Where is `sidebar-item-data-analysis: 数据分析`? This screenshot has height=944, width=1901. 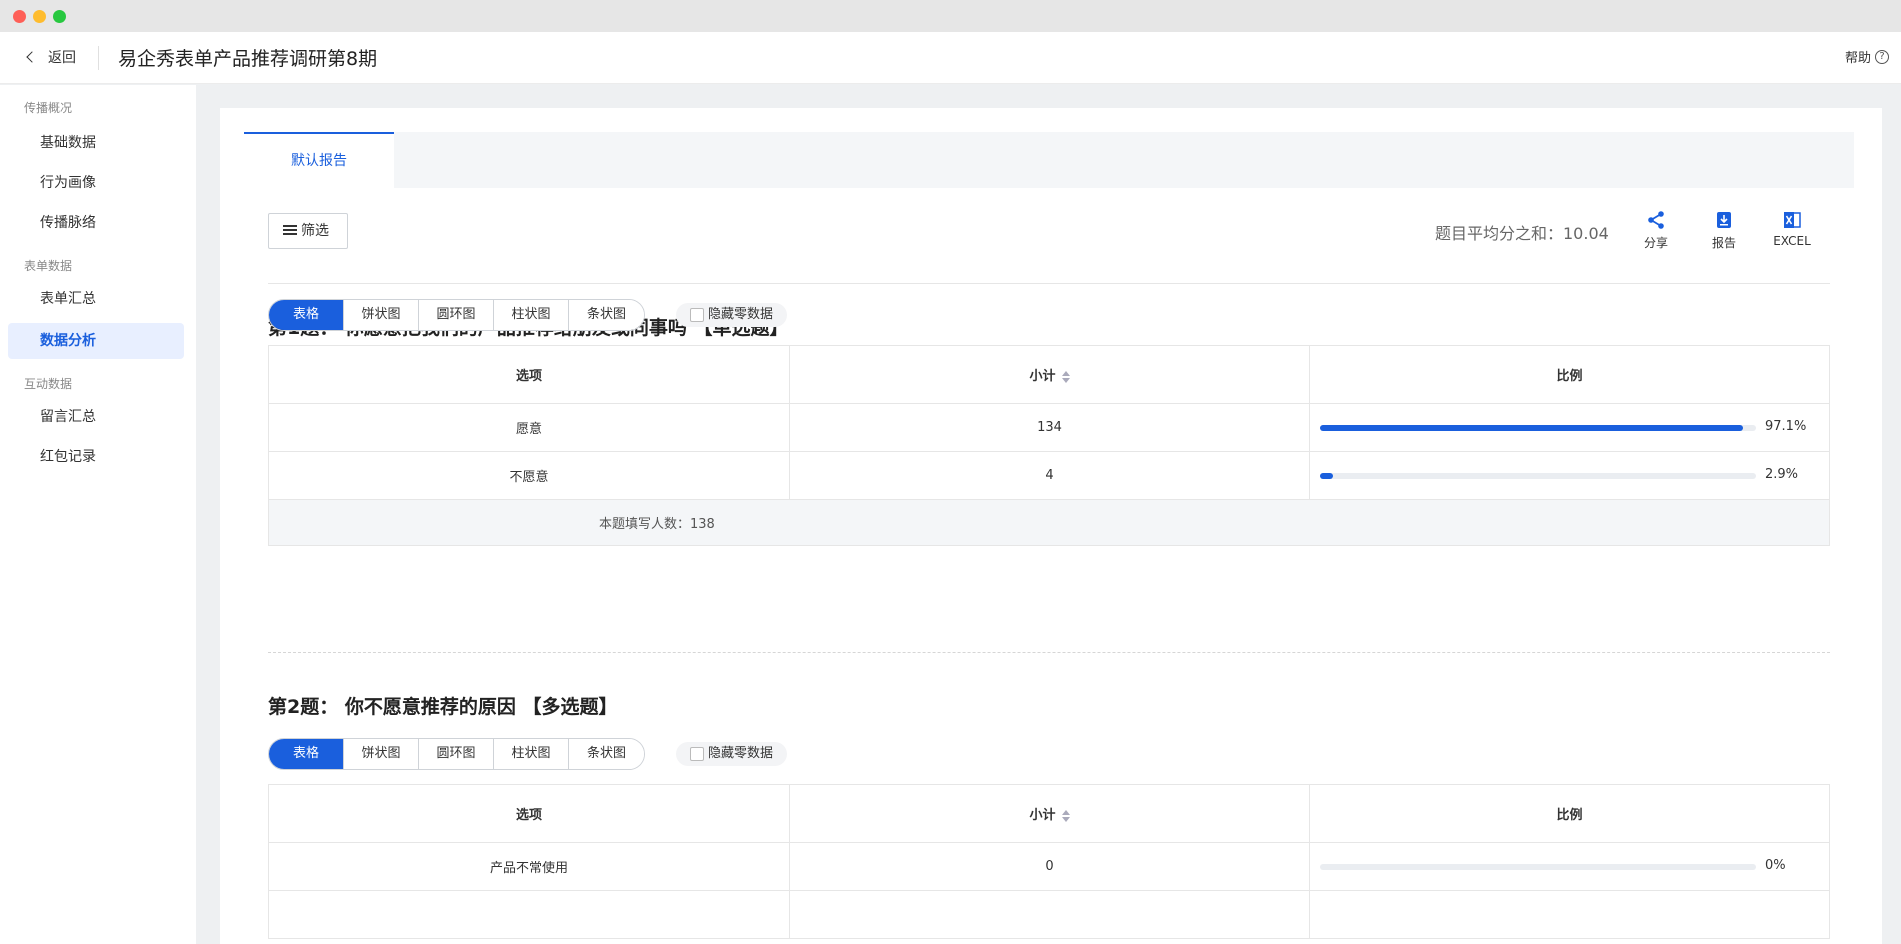
sidebar-item-data-analysis: 数据分析 is located at coordinates (96, 341).